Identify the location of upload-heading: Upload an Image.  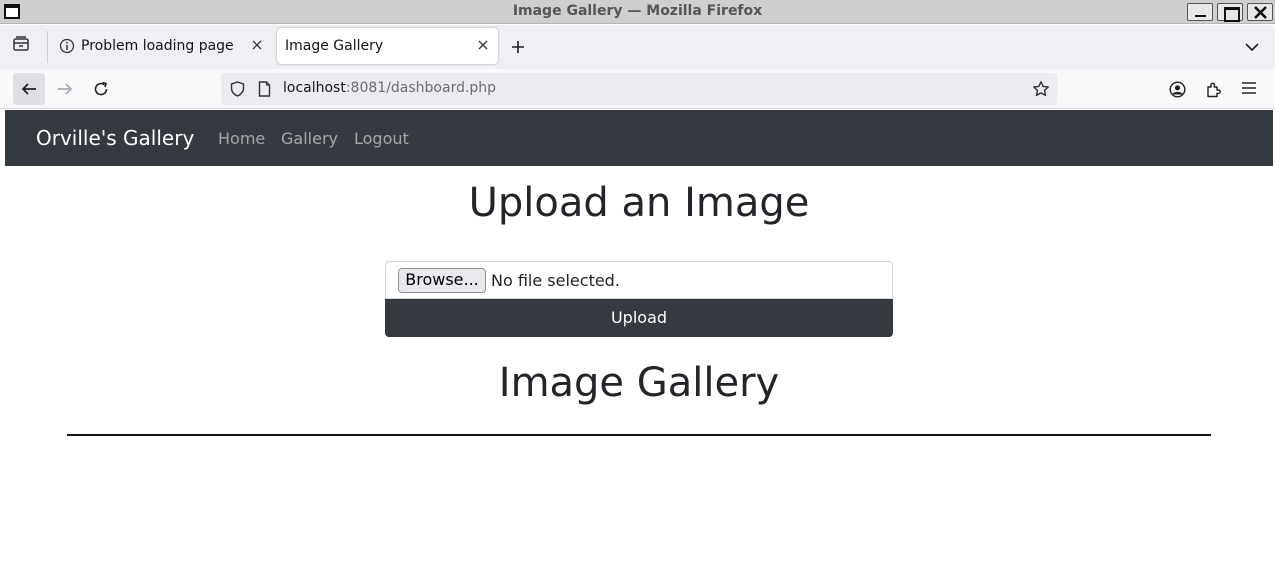
(639, 203).